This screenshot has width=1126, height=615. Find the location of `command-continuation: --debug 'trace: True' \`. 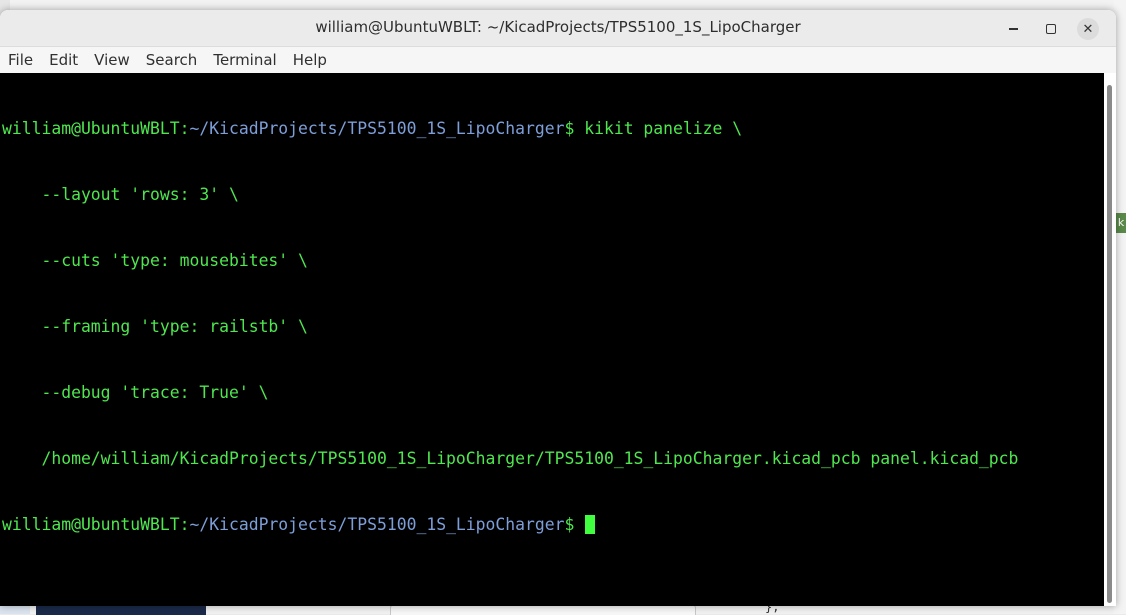

command-continuation: --debug 'trace: True' \ is located at coordinates (135, 392).